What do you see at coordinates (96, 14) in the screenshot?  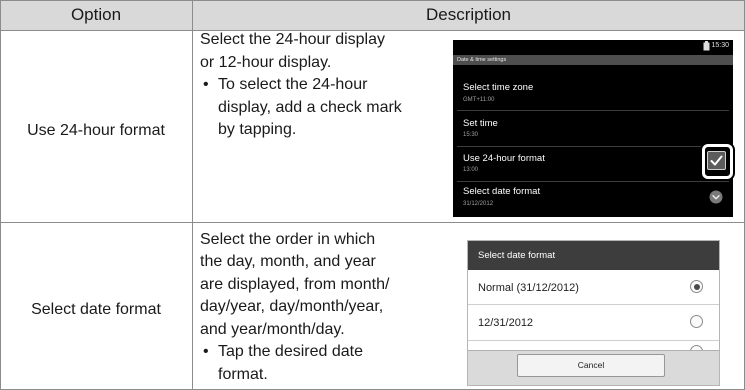 I see `column-header-option: Option` at bounding box center [96, 14].